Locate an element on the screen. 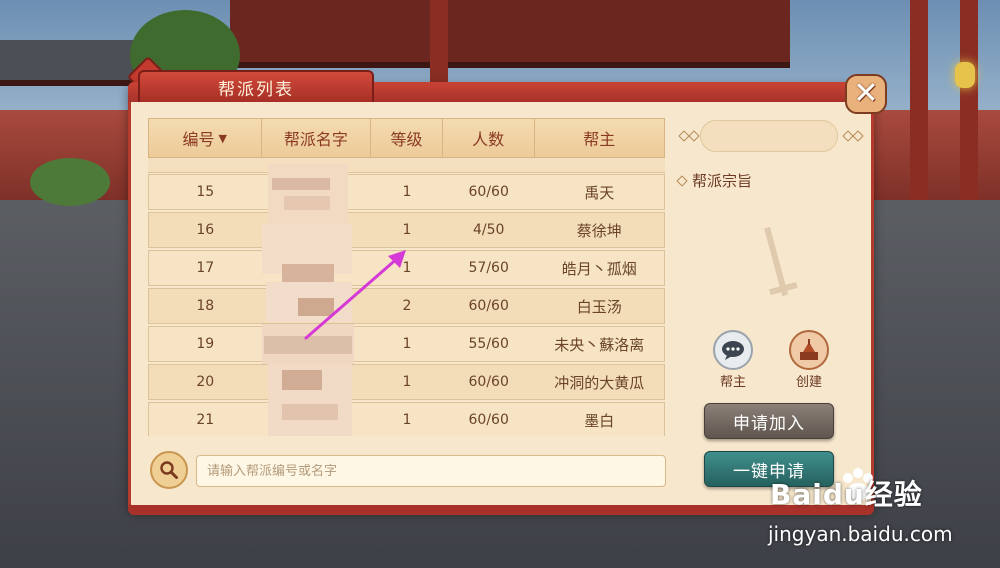  leader-button-label: 帮主 is located at coordinates (732, 382).